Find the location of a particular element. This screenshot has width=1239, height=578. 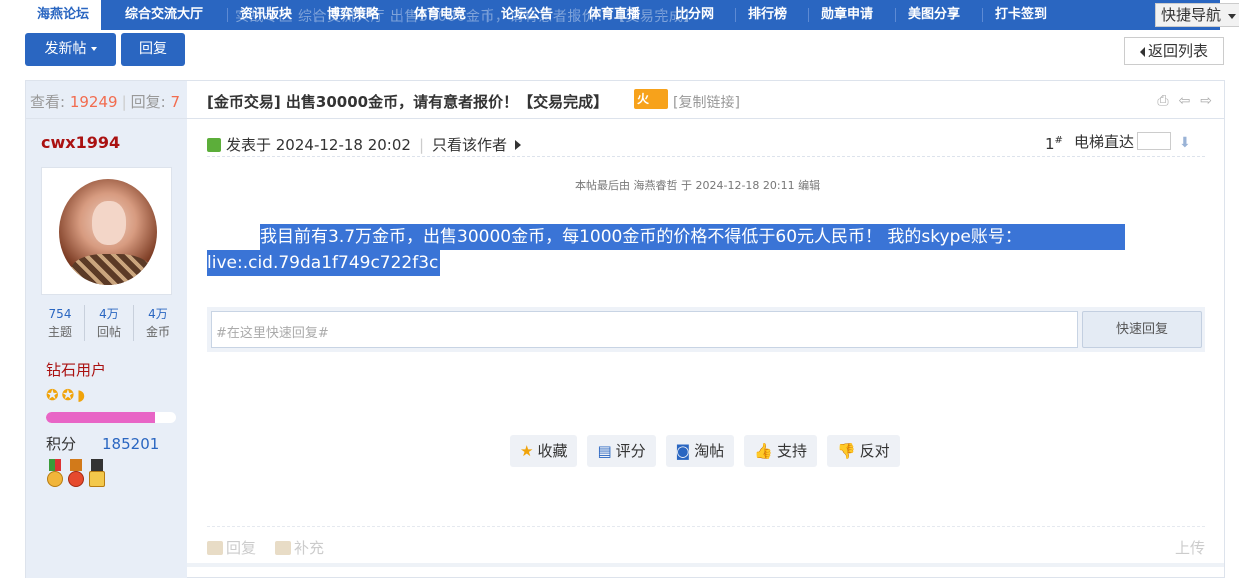

medal-ribbon is located at coordinates (76, 465).